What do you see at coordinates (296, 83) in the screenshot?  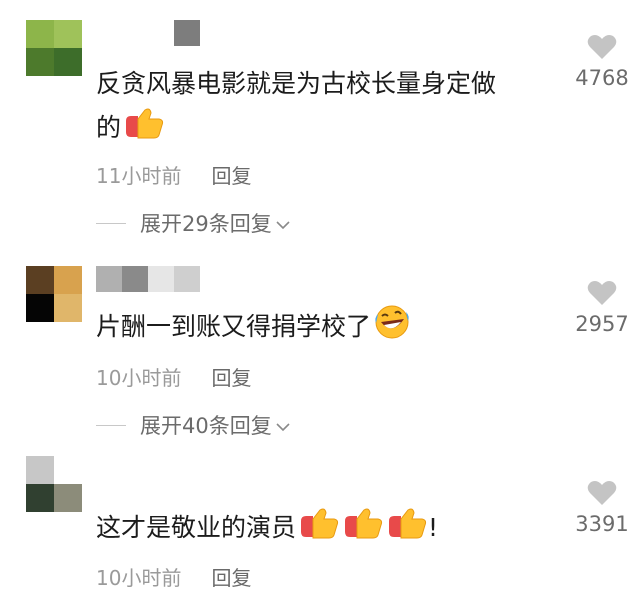 I see `comment-text-line: 反贪风暴电影就是为古校长量身定做` at bounding box center [296, 83].